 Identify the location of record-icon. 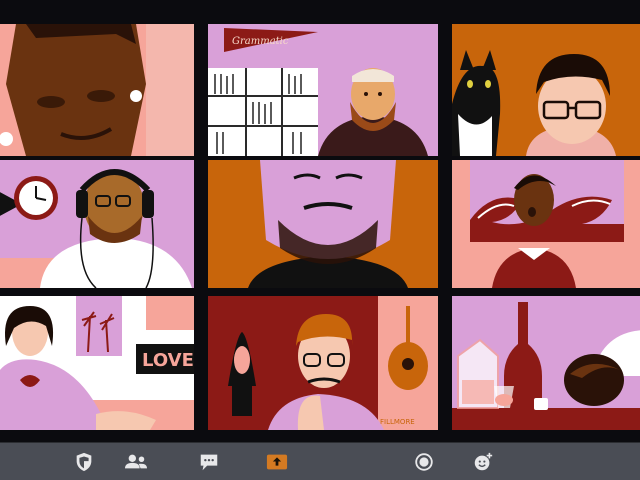
(424, 462).